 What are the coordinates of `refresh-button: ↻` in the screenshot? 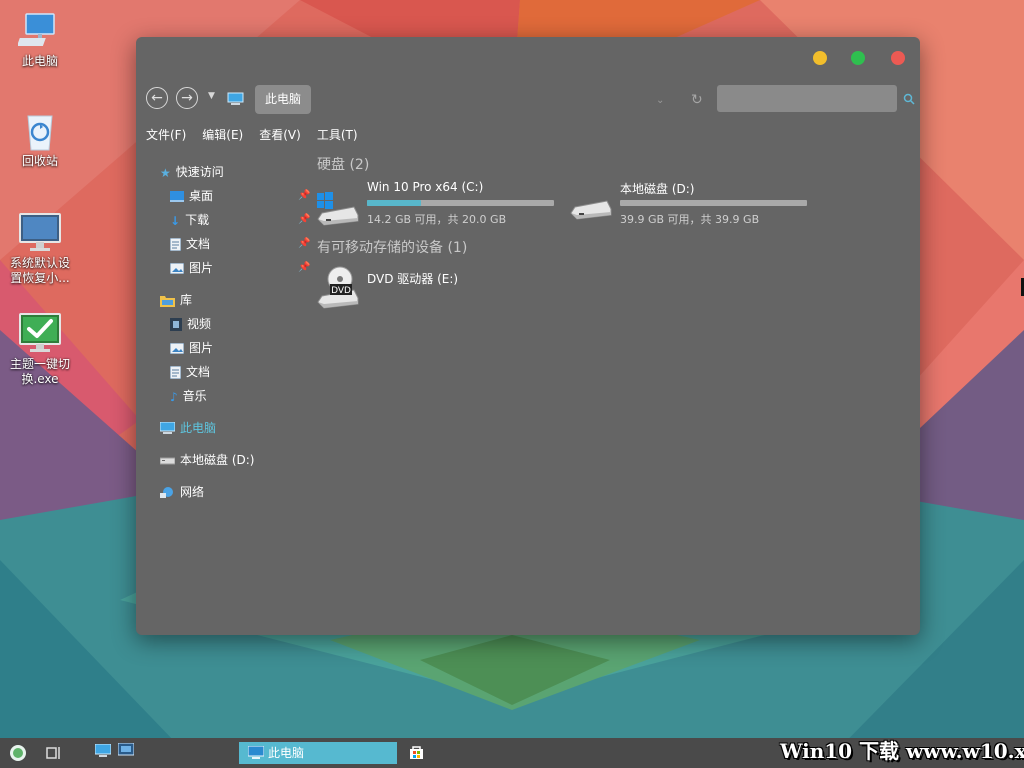 It's located at (697, 100).